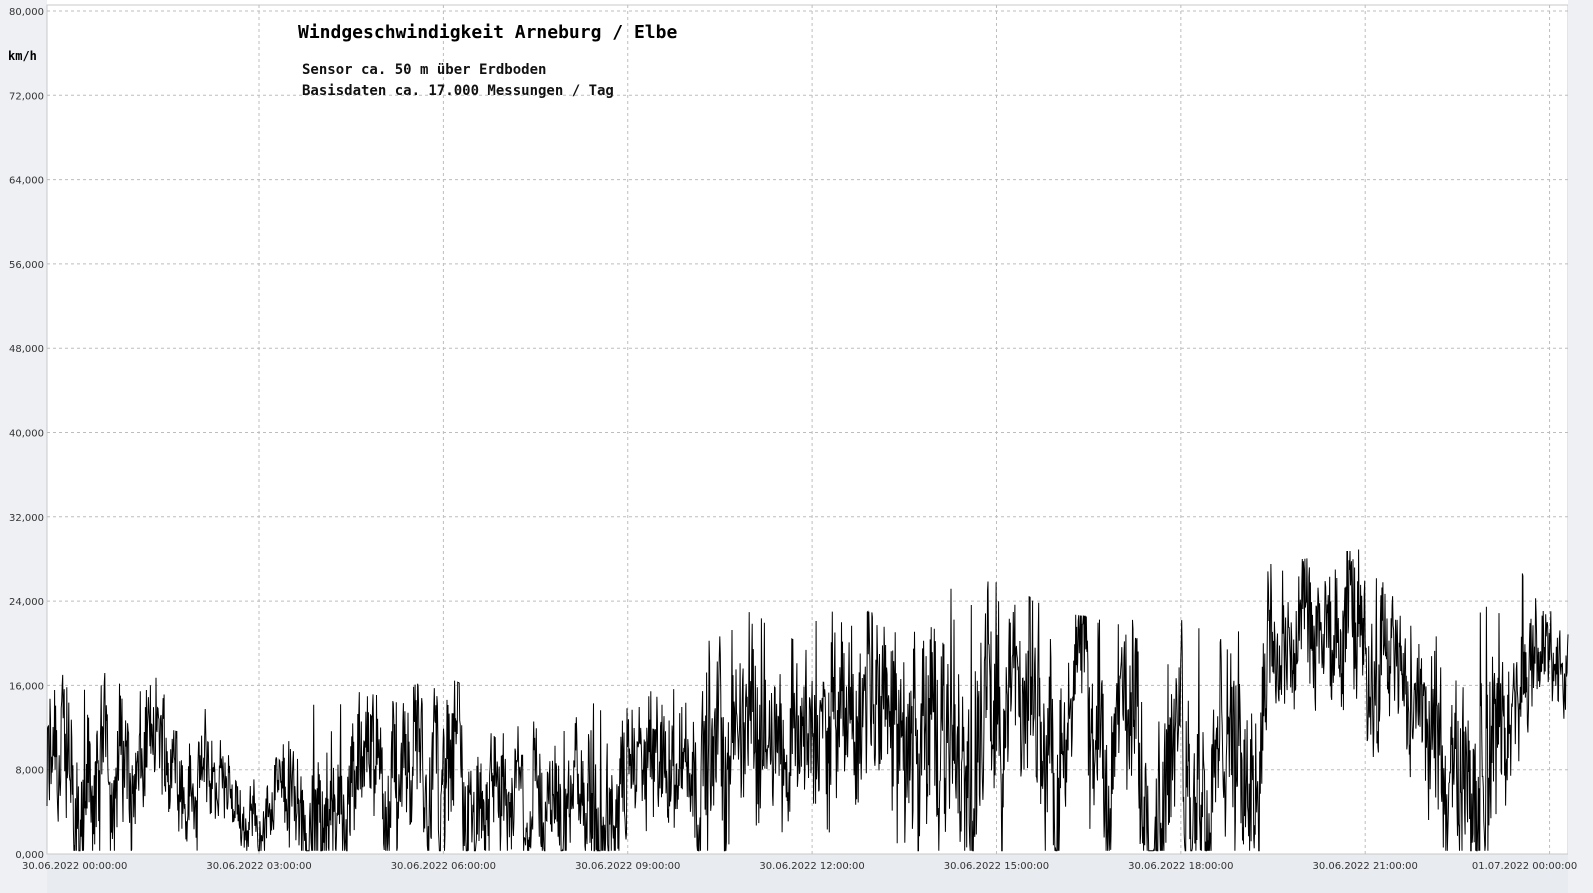 The height and width of the screenshot is (893, 1593). What do you see at coordinates (26, 181) in the screenshot?
I see `y-tick-label: 64,000` at bounding box center [26, 181].